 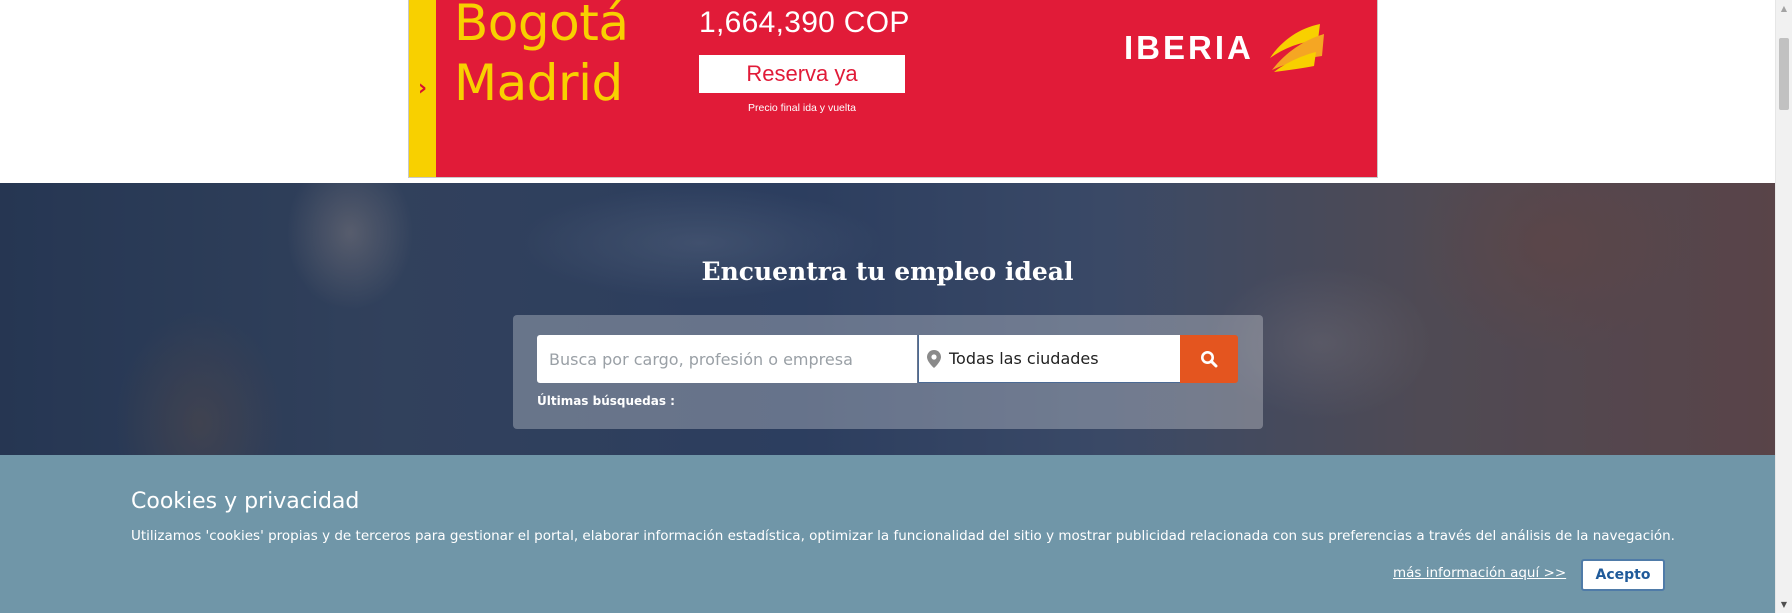 What do you see at coordinates (887, 271) in the screenshot?
I see `hero-title: Encuentra tu empleo ideal` at bounding box center [887, 271].